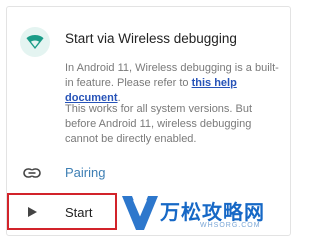 The height and width of the screenshot is (241, 320). I want to click on card-title: Start via Wireless debugging, so click(151, 38).